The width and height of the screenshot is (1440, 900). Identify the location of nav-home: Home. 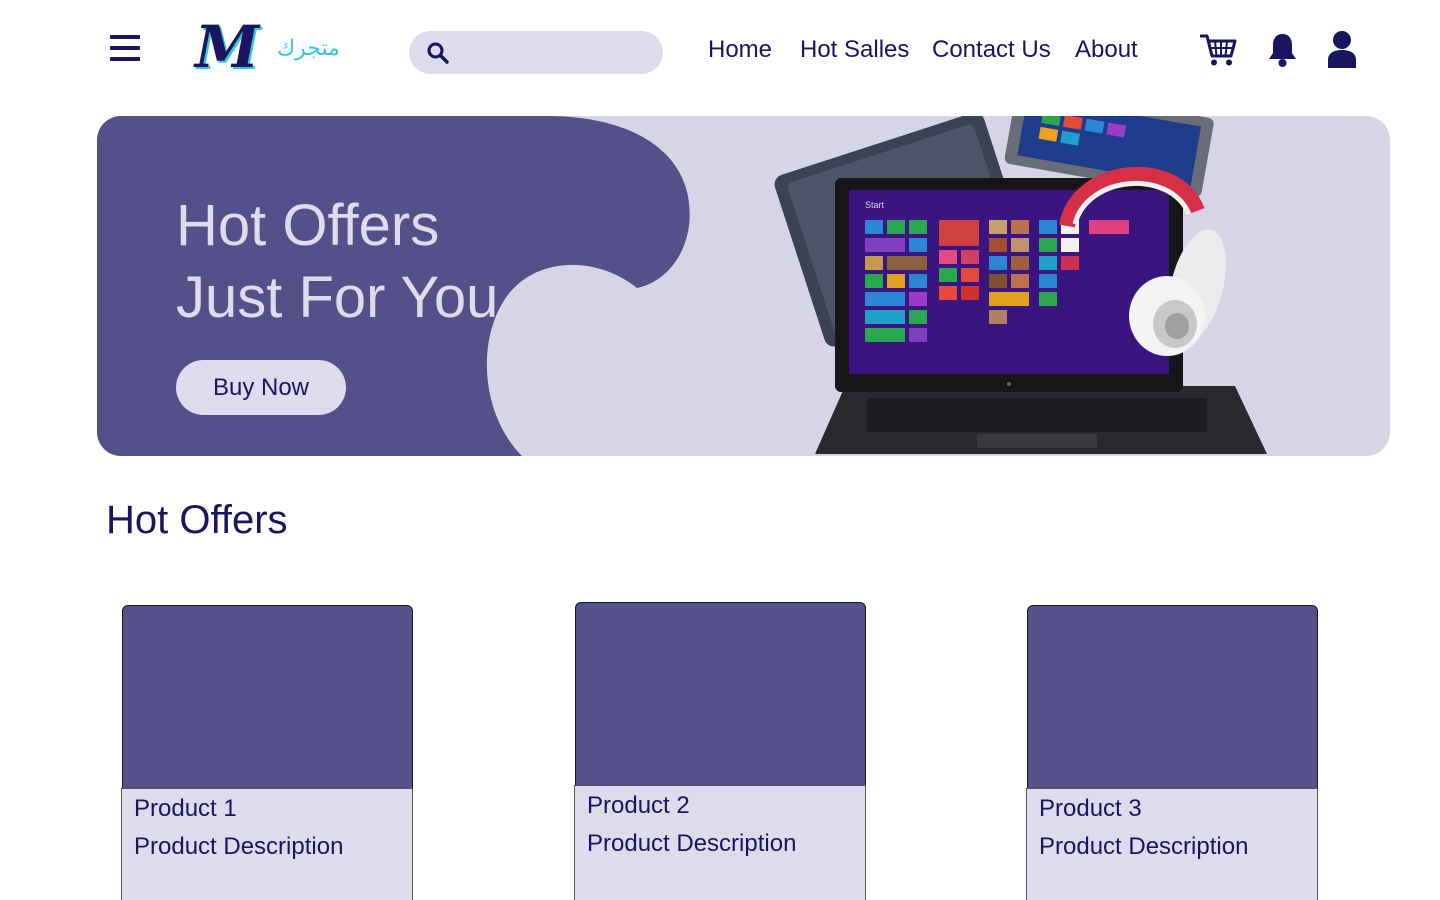
(740, 50).